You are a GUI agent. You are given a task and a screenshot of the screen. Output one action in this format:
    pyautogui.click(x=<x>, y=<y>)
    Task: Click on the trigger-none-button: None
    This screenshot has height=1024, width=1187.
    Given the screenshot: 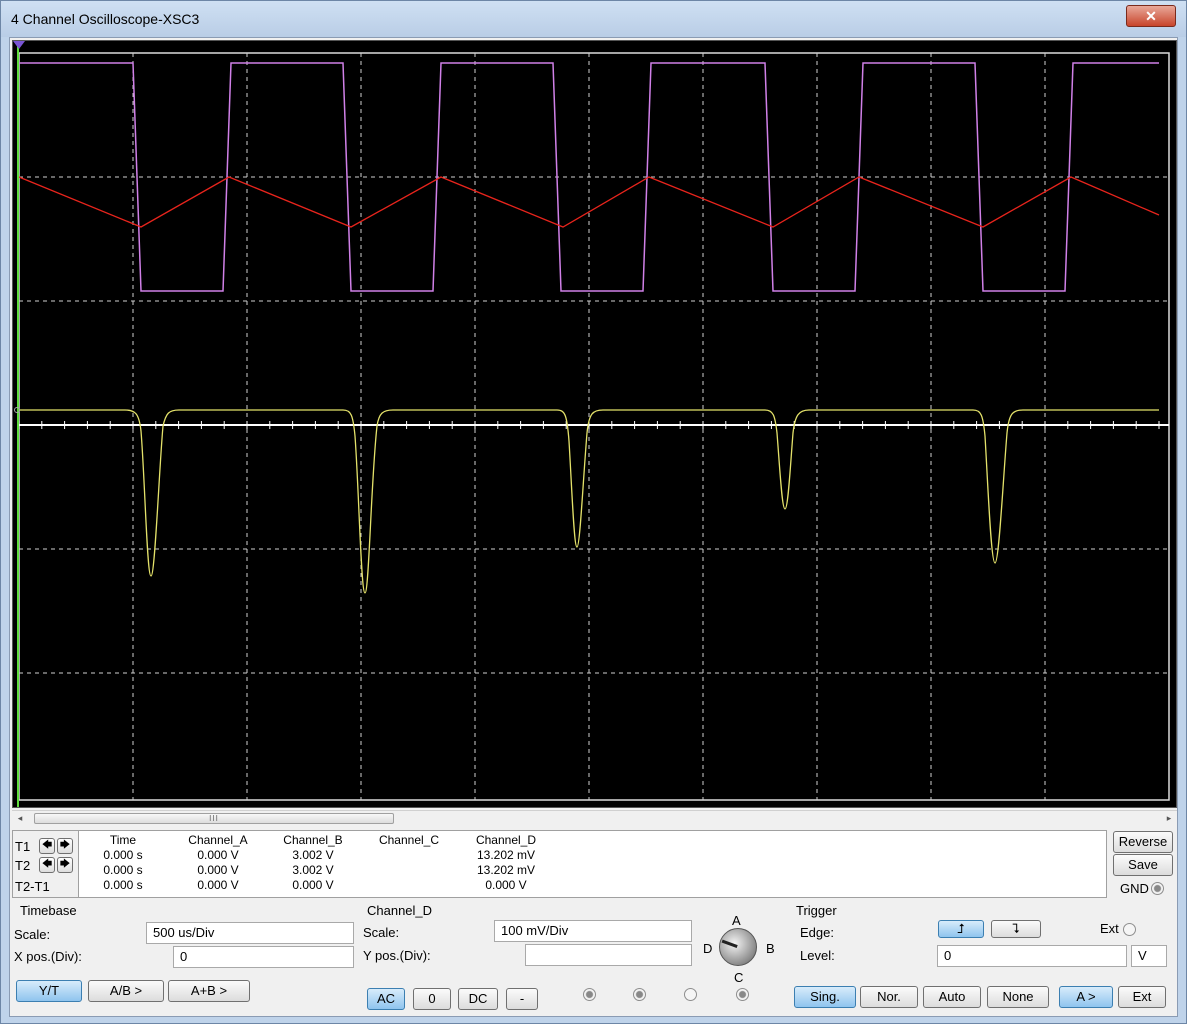 What is the action you would take?
    pyautogui.click(x=1018, y=997)
    